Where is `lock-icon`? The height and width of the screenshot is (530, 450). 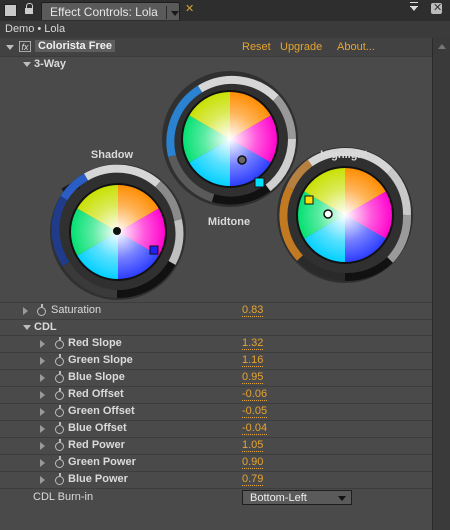
lock-icon is located at coordinates (29, 9).